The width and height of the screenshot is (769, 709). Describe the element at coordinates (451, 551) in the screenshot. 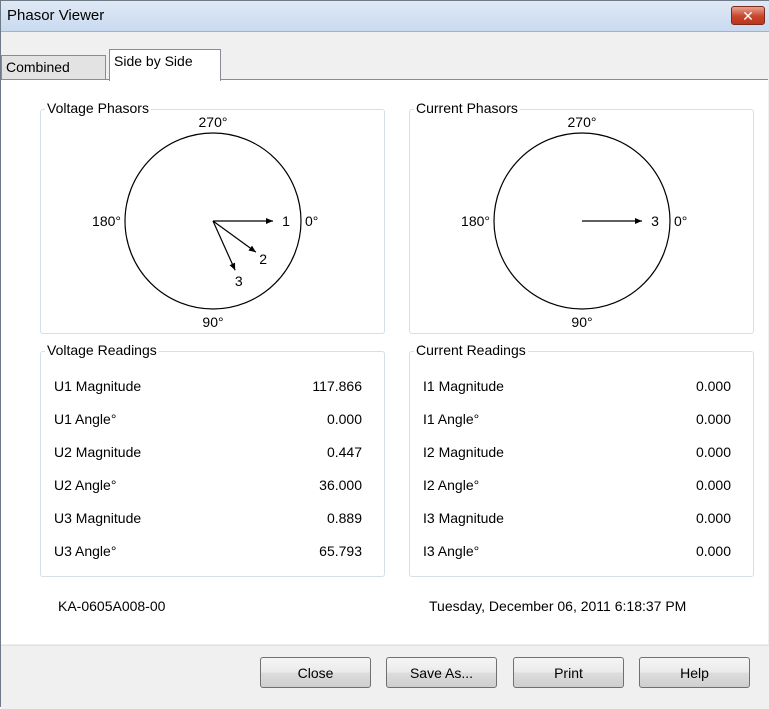

I see `current-reading-label: I3 Angle°` at that location.